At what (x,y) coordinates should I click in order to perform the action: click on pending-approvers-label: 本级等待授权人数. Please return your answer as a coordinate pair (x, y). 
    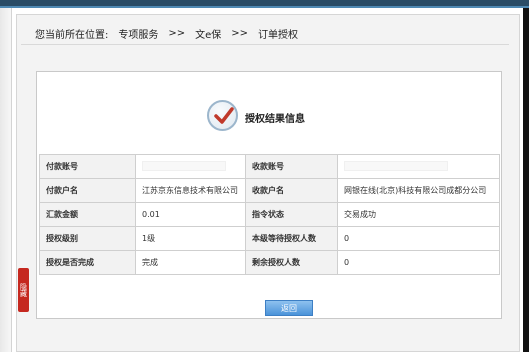
    Looking at the image, I should click on (291, 238).